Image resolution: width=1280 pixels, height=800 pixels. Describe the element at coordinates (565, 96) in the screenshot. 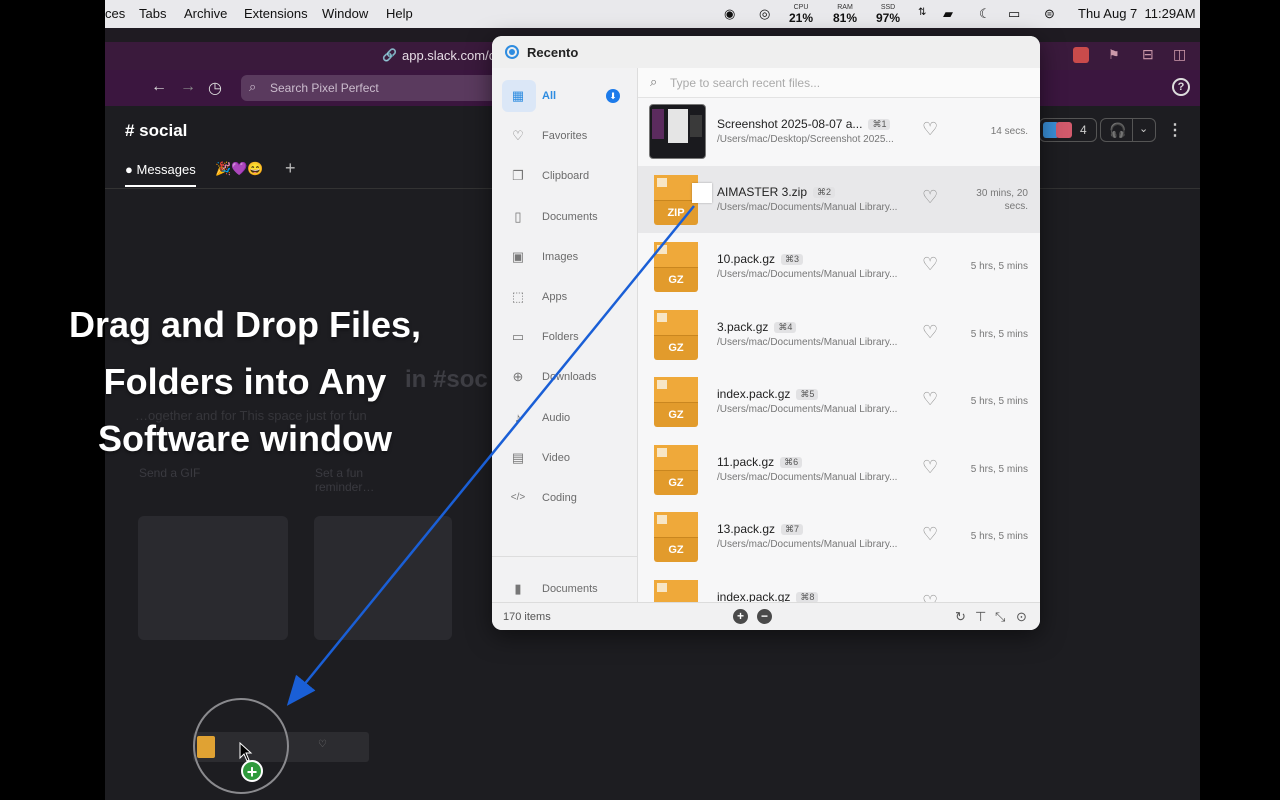

I see `sidebar-item-all: ▦ All ⬇` at that location.